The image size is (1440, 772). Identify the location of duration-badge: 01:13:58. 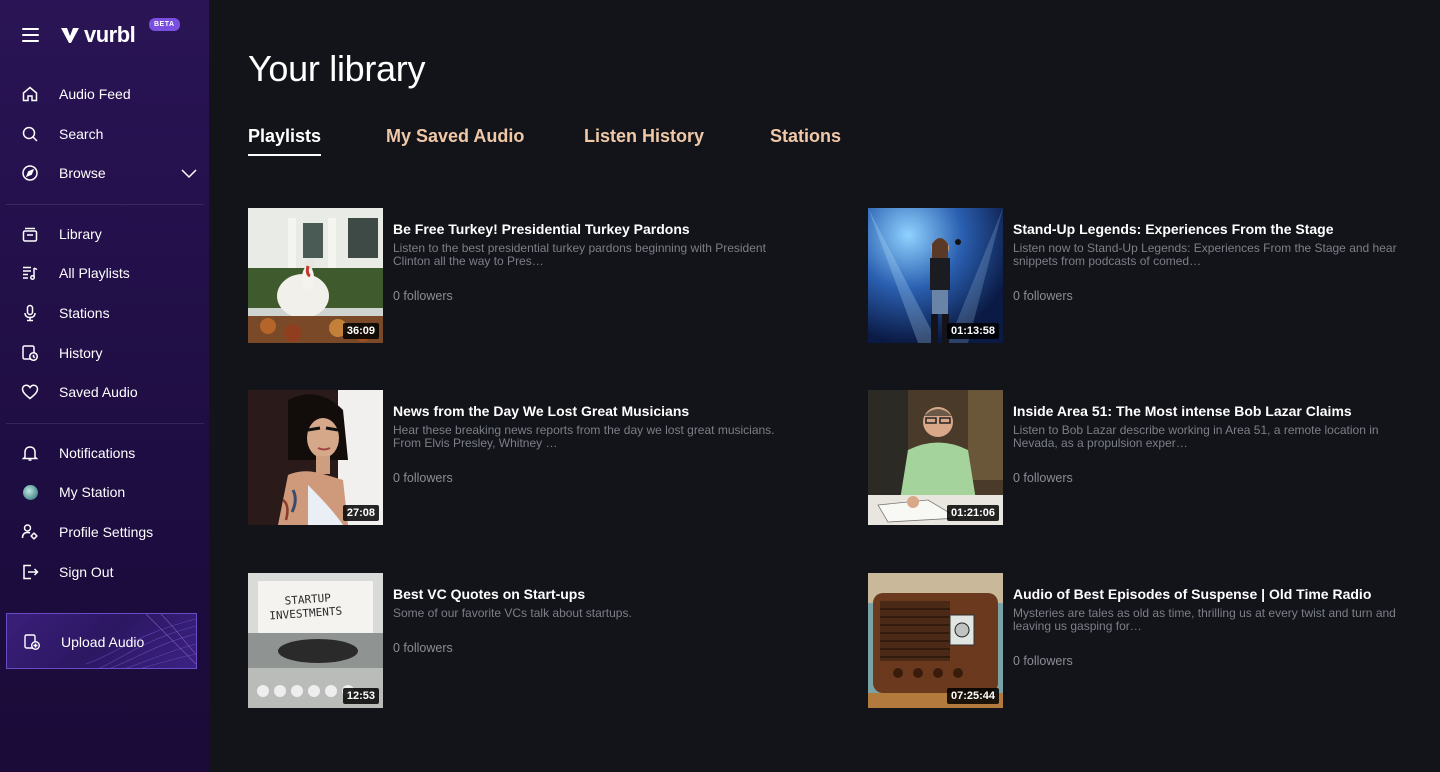
(972, 331).